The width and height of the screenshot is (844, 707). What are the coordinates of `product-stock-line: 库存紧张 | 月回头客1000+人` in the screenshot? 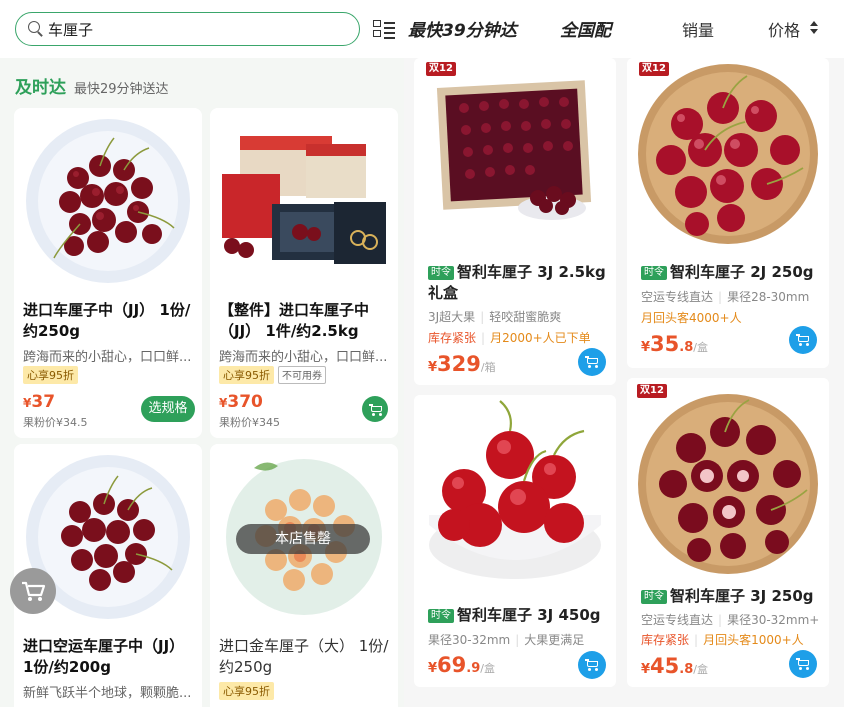 It's located at (722, 640).